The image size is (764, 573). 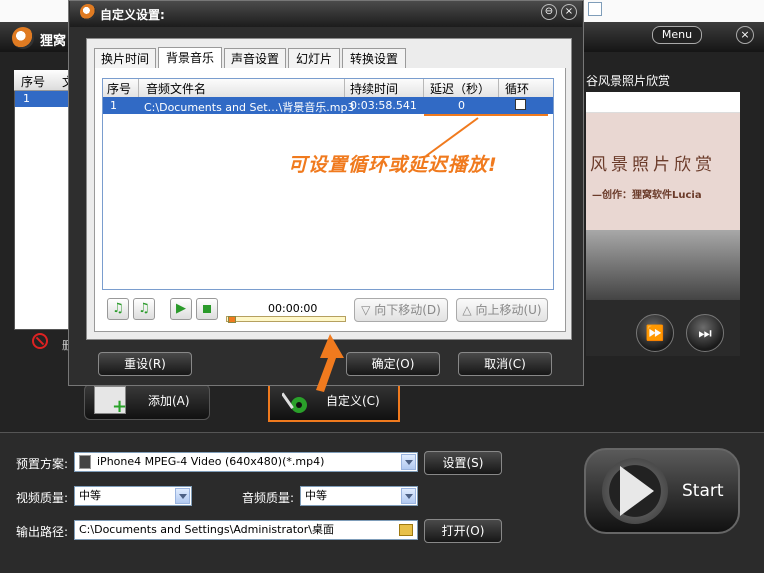 I want to click on phone-icon, so click(x=85, y=462).